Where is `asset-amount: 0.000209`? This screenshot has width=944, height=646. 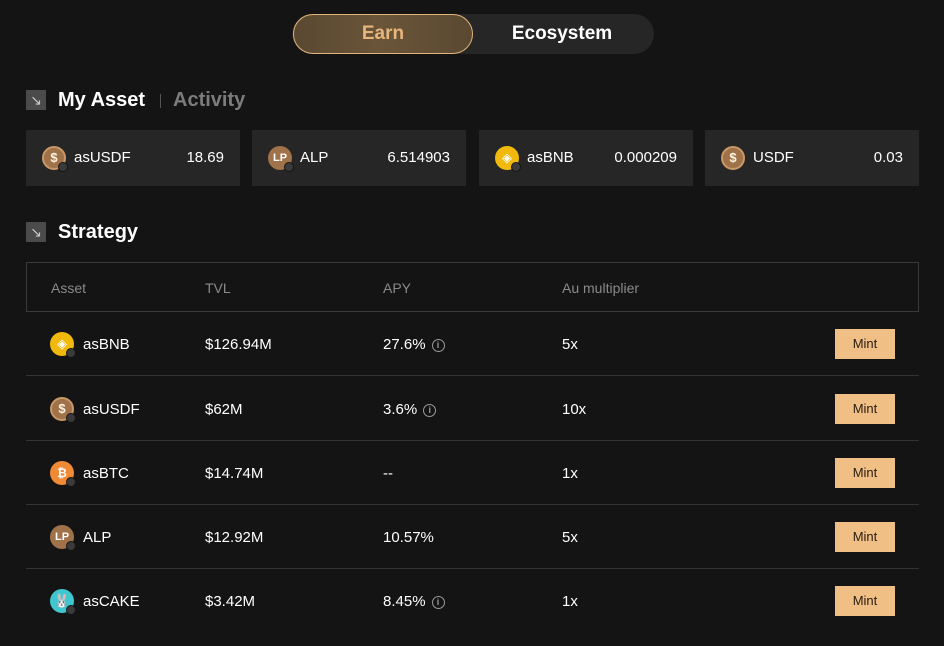
asset-amount: 0.000209 is located at coordinates (645, 157).